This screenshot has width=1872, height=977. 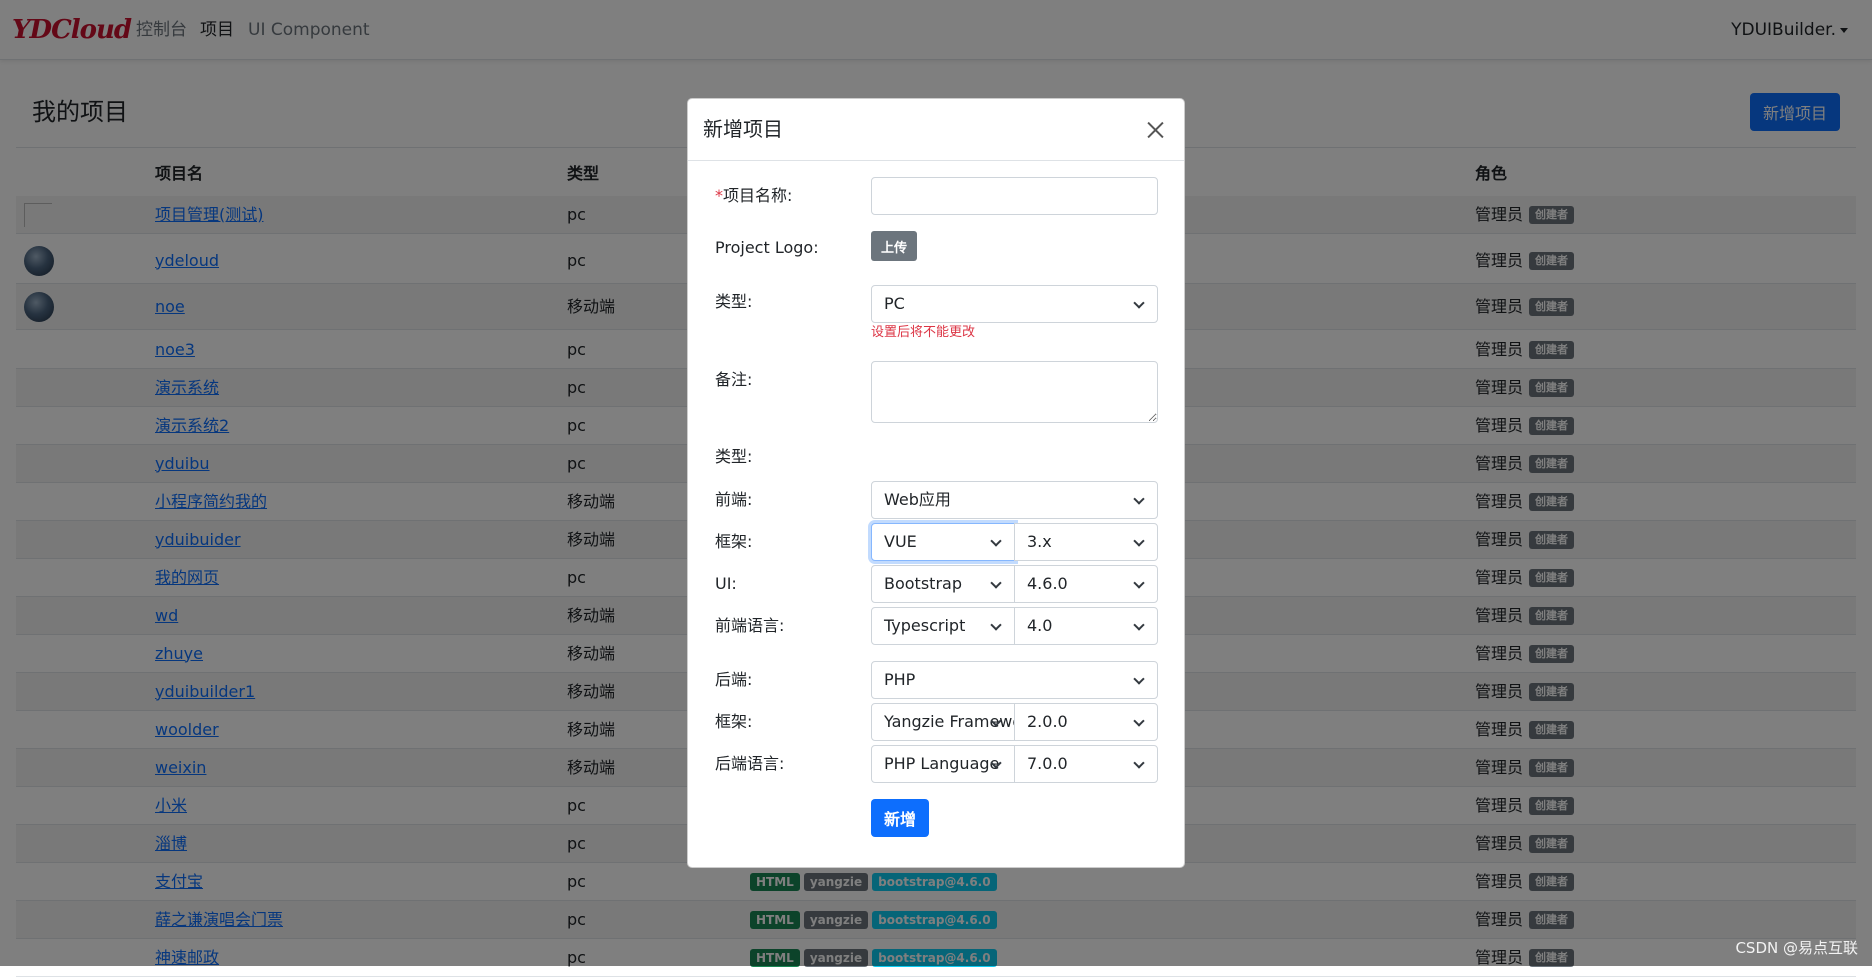 I want to click on project-name-label-text: 项目名称:, so click(x=758, y=195).